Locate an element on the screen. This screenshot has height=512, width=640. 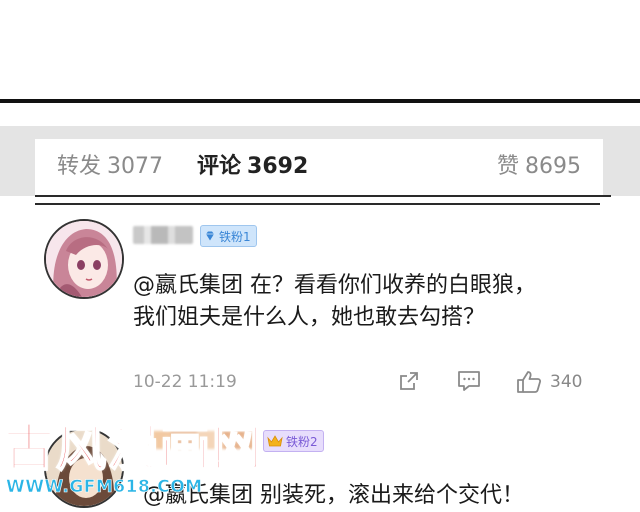
comment-text: @嬴氏集团 在？看看你们收养的白眼狼， 我们姐夫是什么人，她也敢去勾搭？ is located at coordinates (368, 302).